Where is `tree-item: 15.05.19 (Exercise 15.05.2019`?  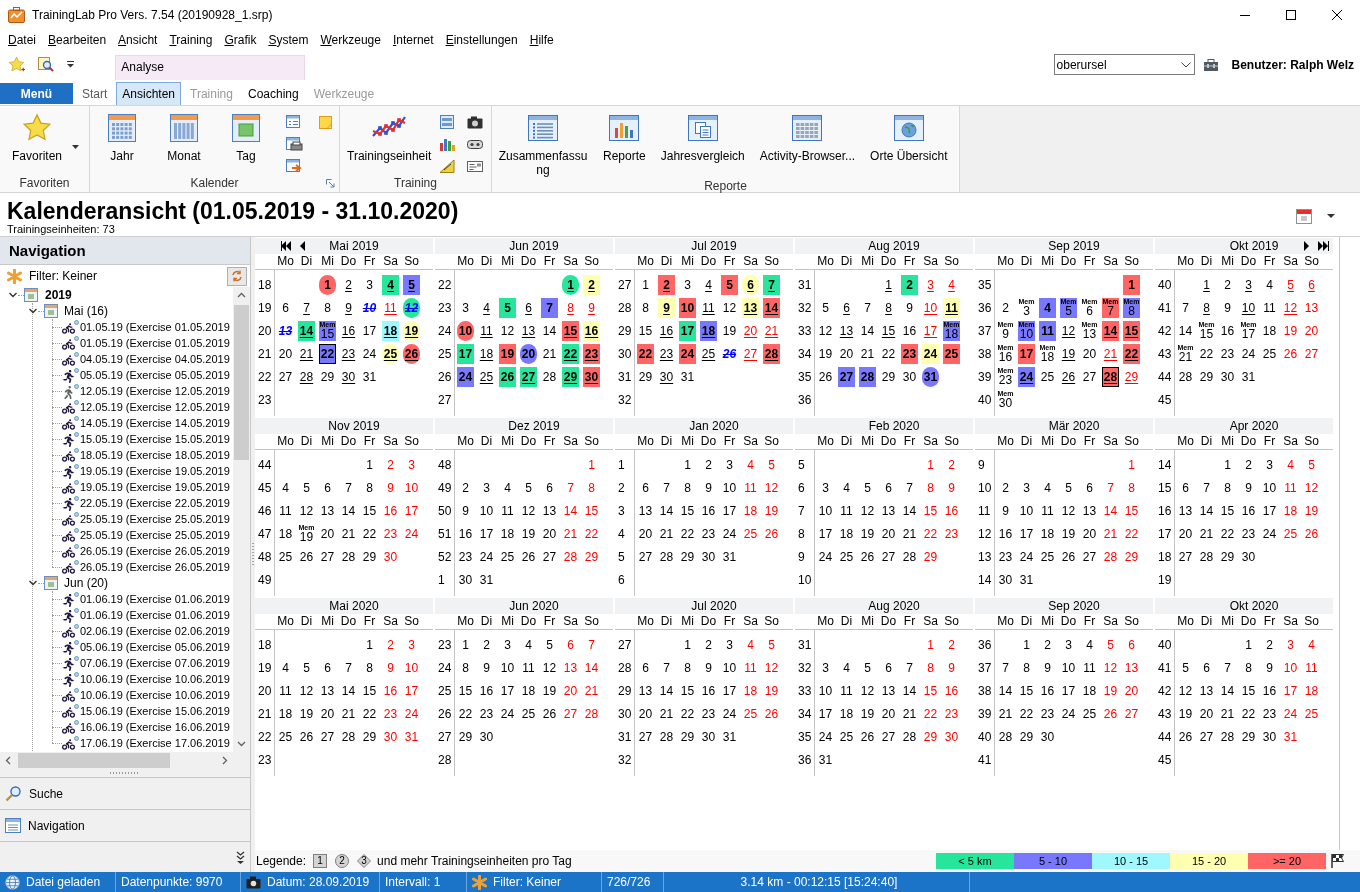 tree-item: 15.05.19 (Exercise 15.05.2019 is located at coordinates (146, 439).